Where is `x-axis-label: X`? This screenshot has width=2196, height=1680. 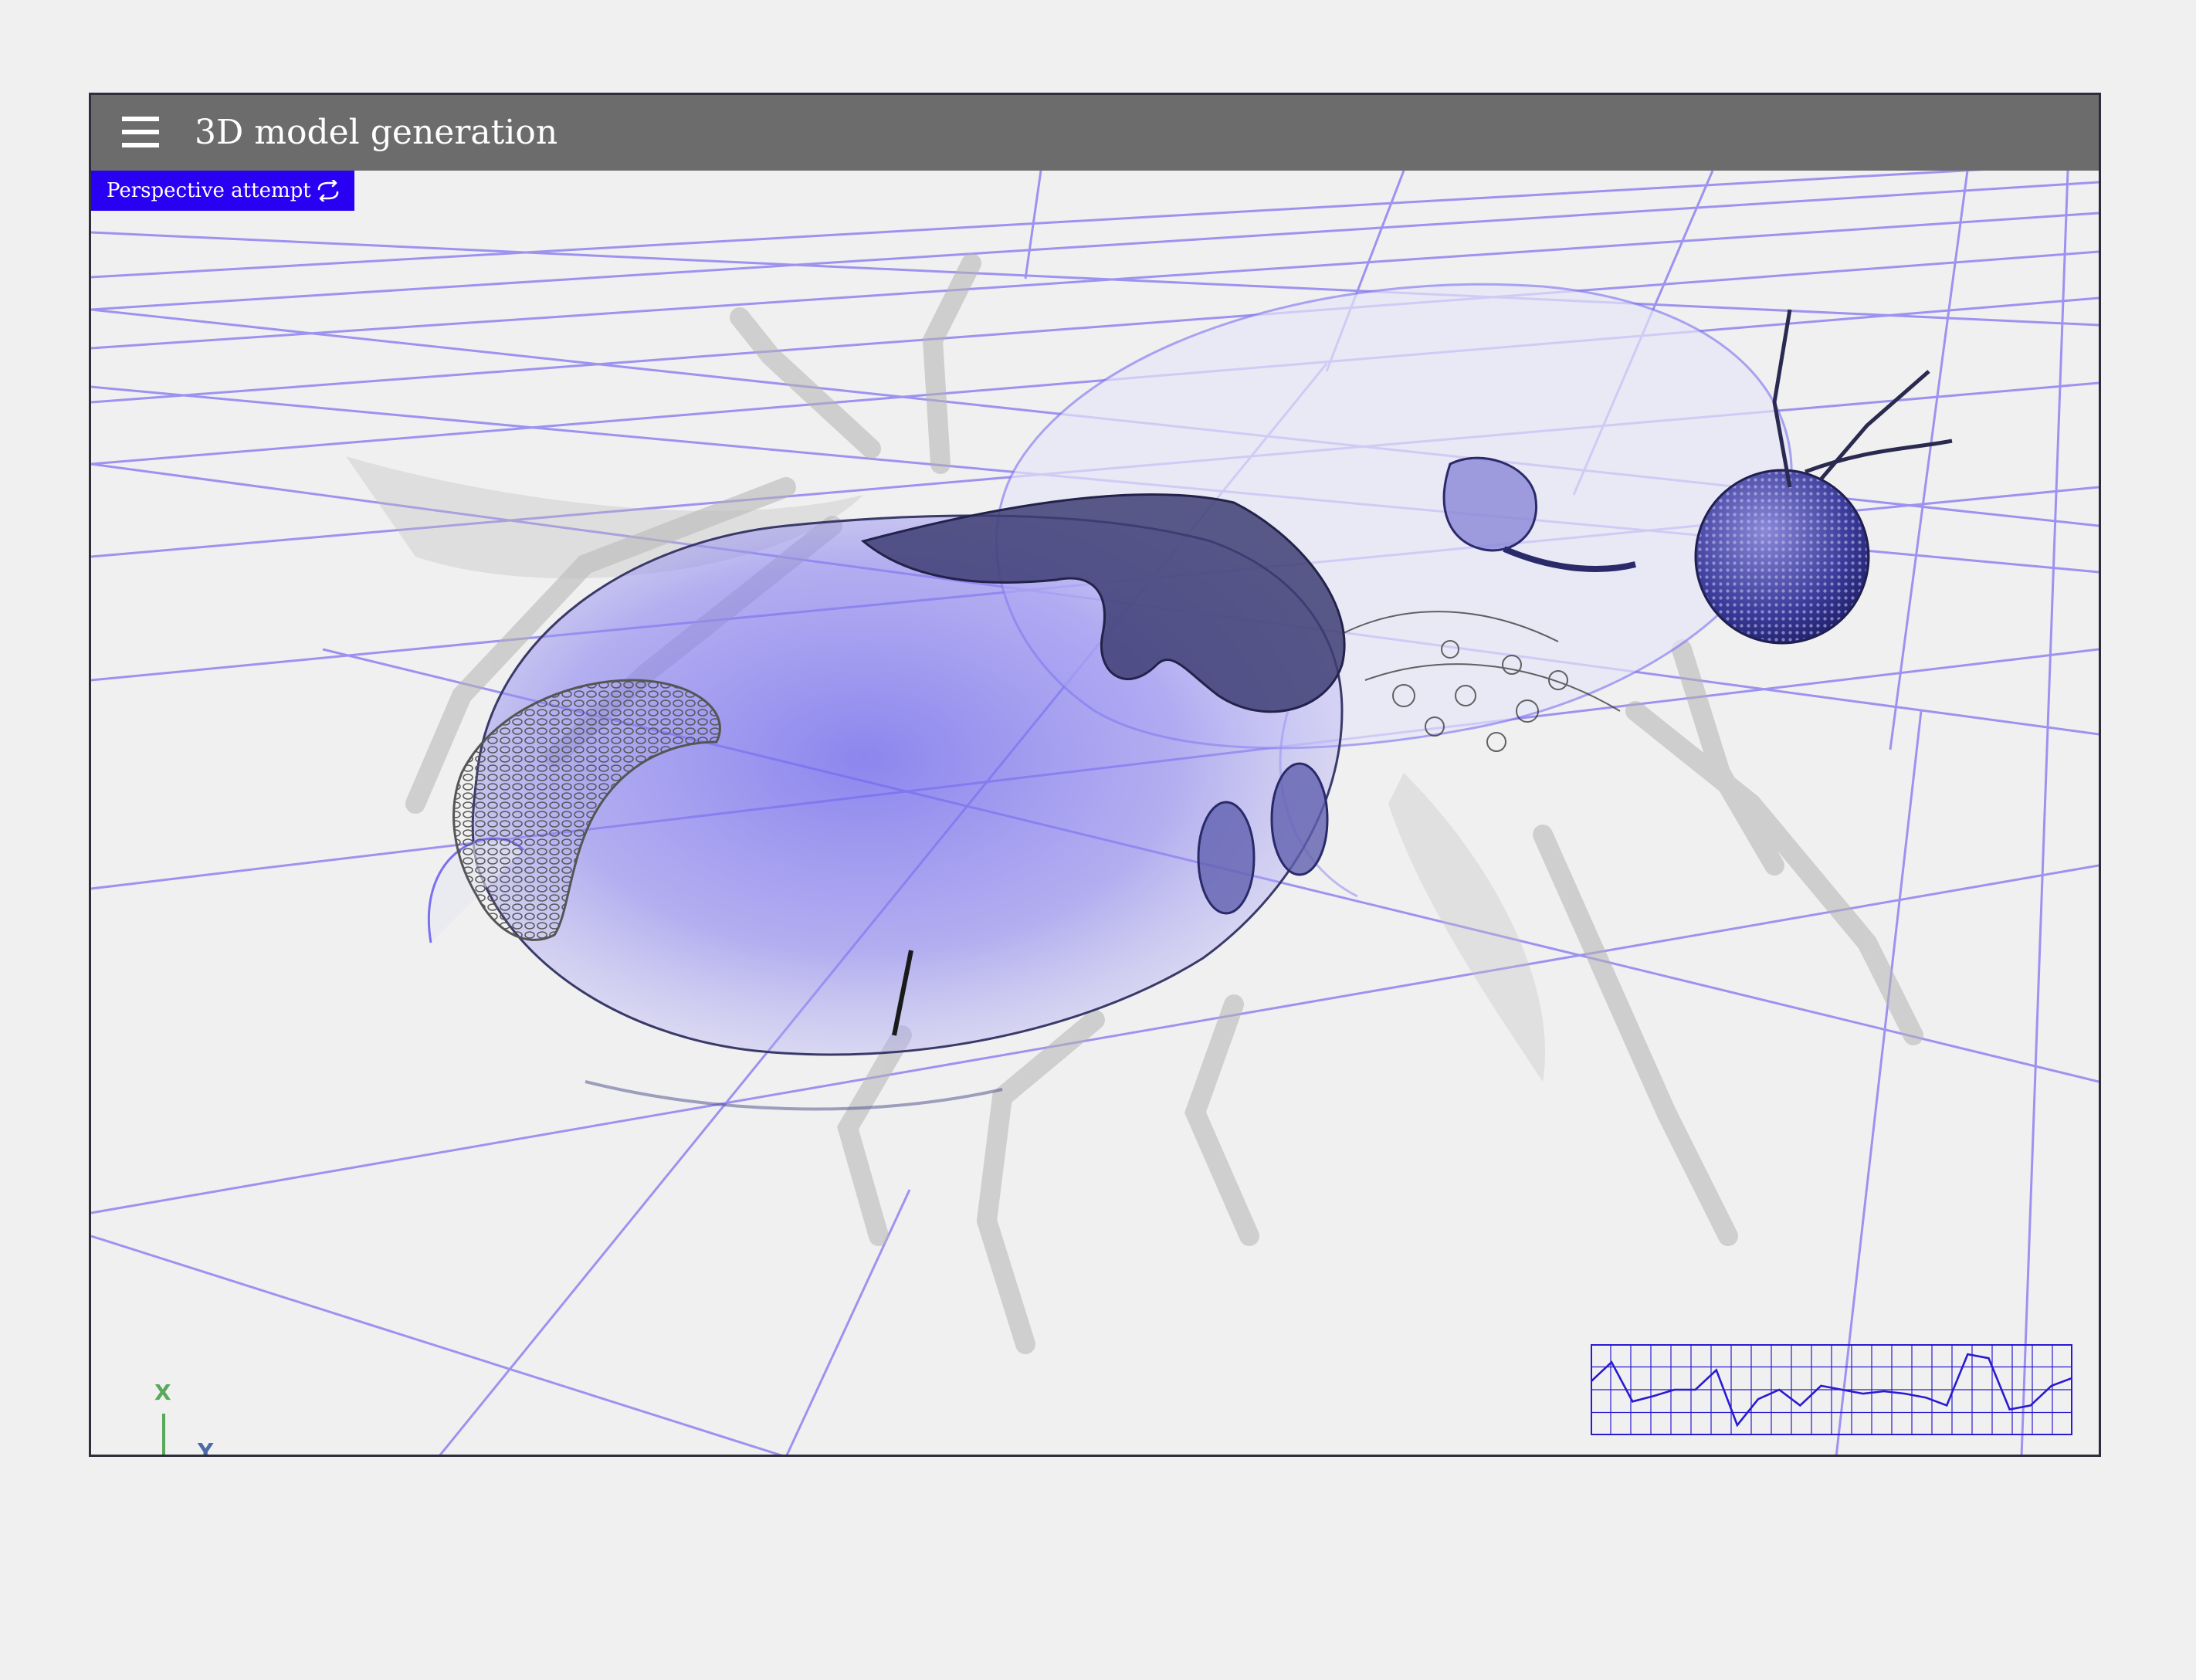 x-axis-label: X is located at coordinates (162, 1393).